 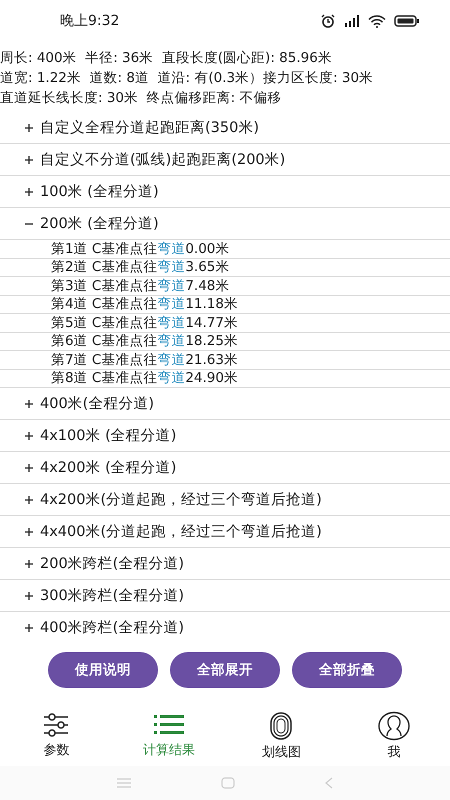 What do you see at coordinates (225, 341) in the screenshot?
I see `lane-result: 第6道 C基准点往弯道18.25米` at bounding box center [225, 341].